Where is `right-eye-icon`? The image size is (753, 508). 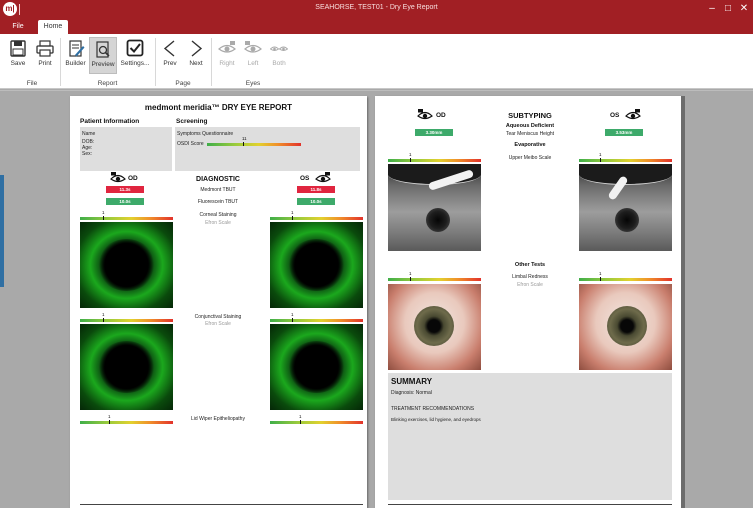
right-eye-icon is located at coordinates (227, 47).